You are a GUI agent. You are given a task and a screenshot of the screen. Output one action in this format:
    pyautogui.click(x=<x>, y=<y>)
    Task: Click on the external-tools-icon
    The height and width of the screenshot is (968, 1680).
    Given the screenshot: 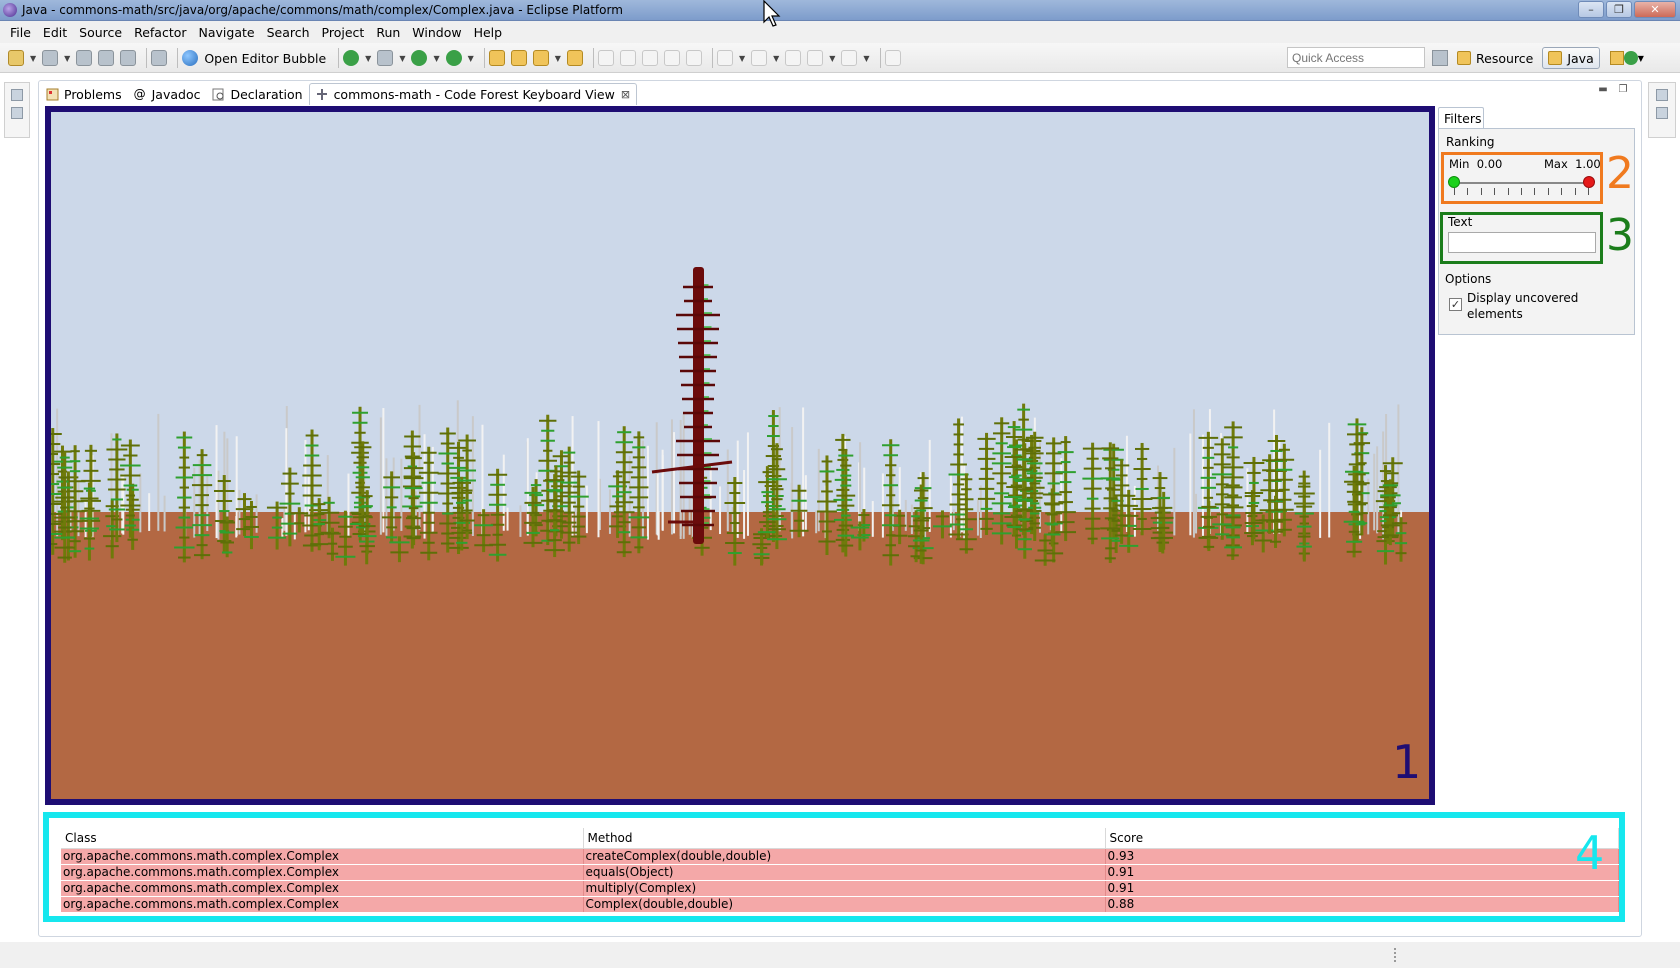 What is the action you would take?
    pyautogui.click(x=385, y=58)
    